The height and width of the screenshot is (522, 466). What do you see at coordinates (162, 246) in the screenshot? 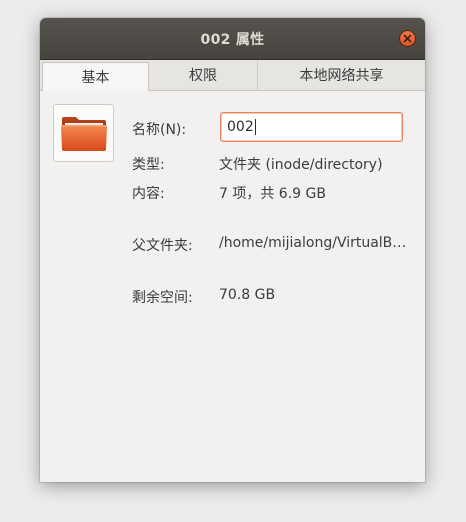
I see `parent-folder-label: 父文件夹:` at bounding box center [162, 246].